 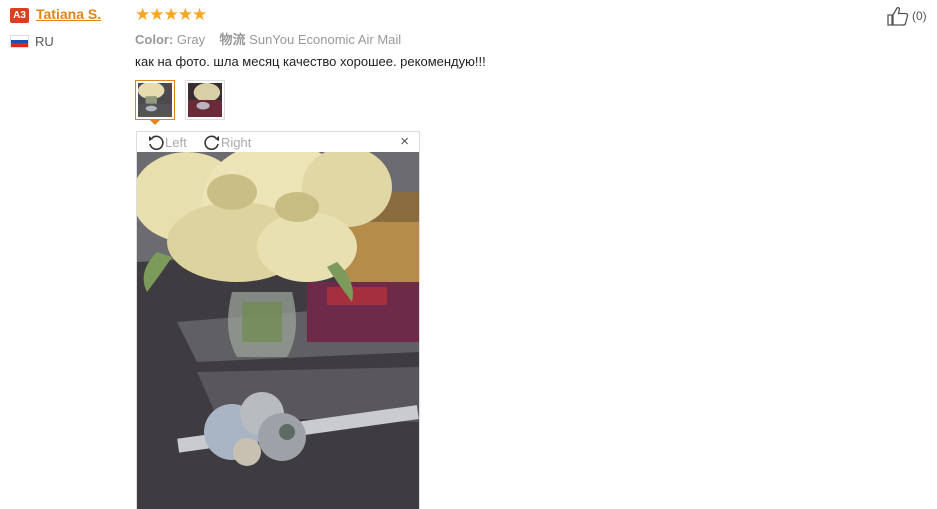 What do you see at coordinates (211, 143) in the screenshot?
I see `rotate-right-icon` at bounding box center [211, 143].